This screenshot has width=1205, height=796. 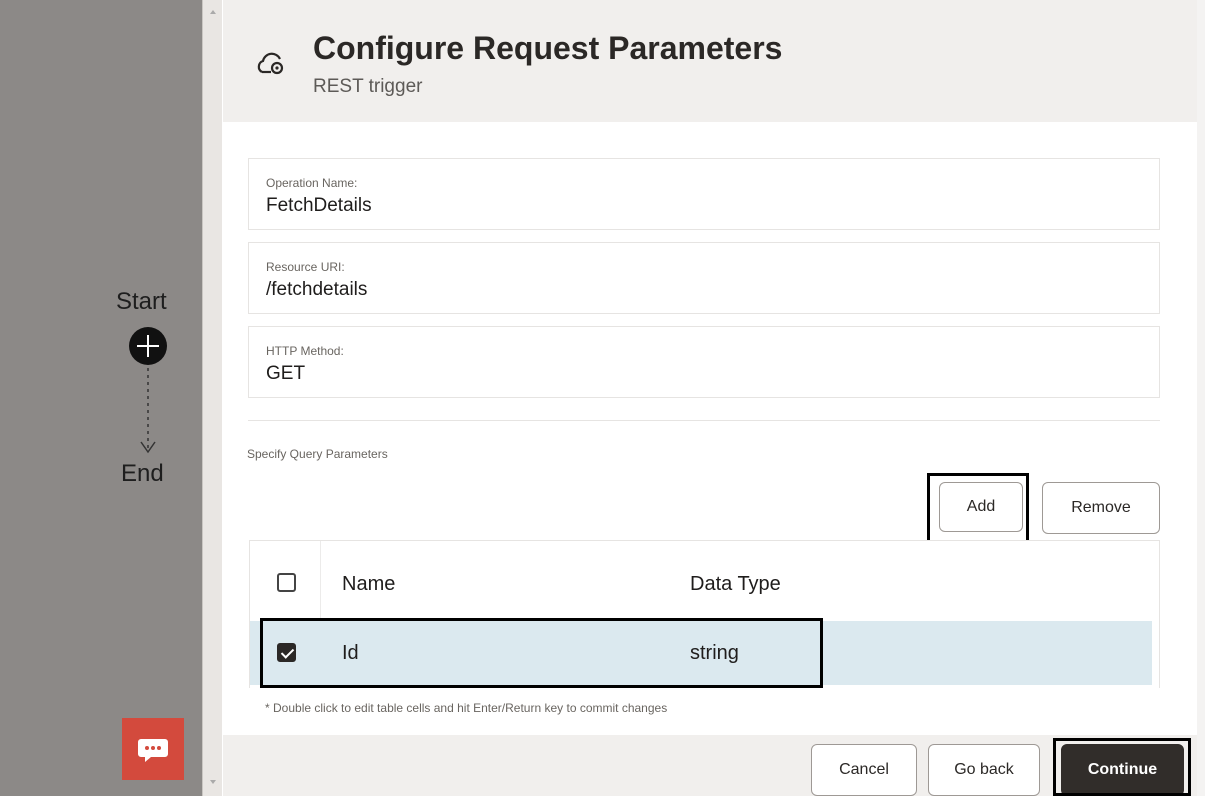 I want to click on cancel-button: Cancel, so click(x=864, y=770).